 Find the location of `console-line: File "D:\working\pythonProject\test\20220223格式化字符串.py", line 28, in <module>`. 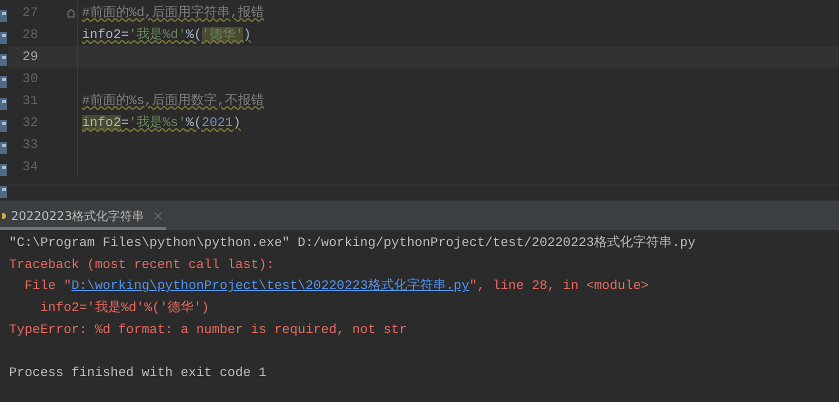

console-line: File "D:\working\pythonProject\test\20220223格式化字符串.py", line 28, in <module> is located at coordinates (336, 286).